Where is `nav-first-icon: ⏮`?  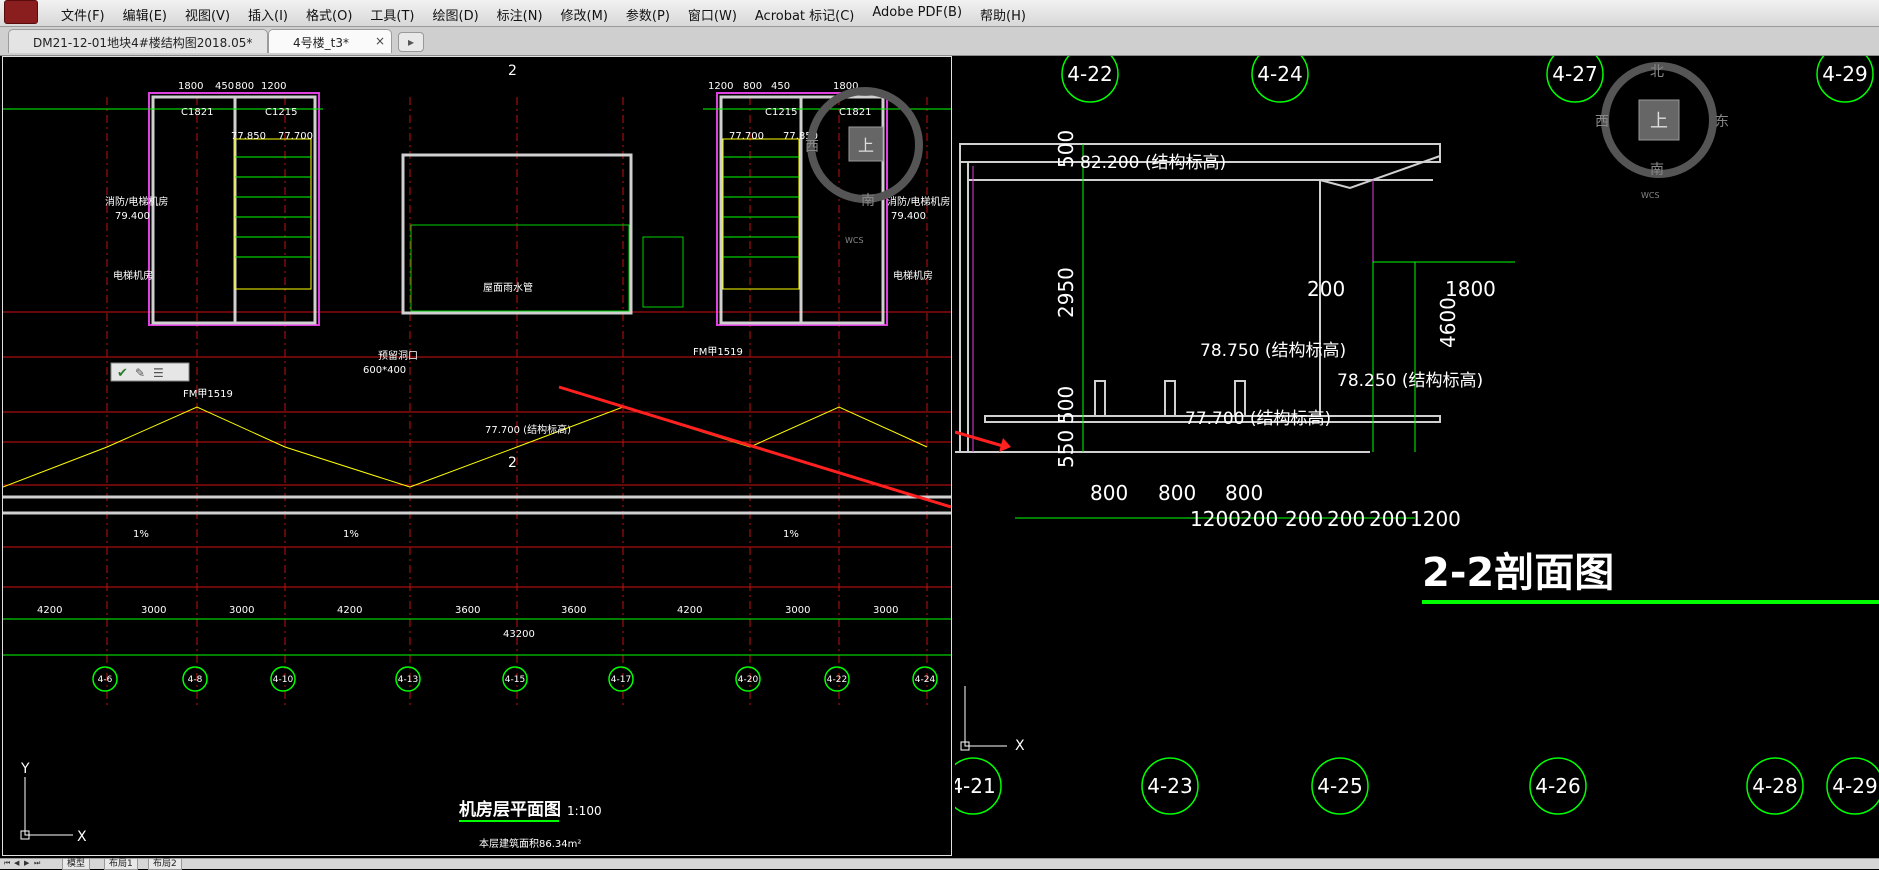
nav-first-icon: ⏮ is located at coordinates (8, 863).